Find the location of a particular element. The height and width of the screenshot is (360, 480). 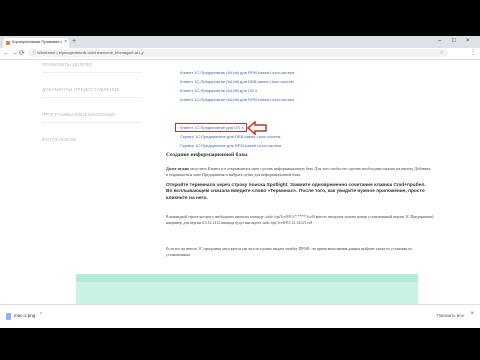

browser-tab: Корпоративная Правовая си... × is located at coordinates (36, 43).